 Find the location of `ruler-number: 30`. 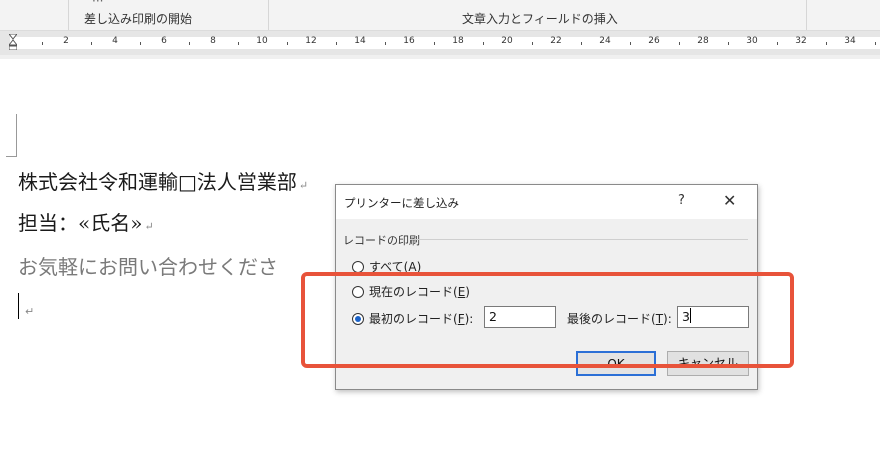

ruler-number: 30 is located at coordinates (752, 41).